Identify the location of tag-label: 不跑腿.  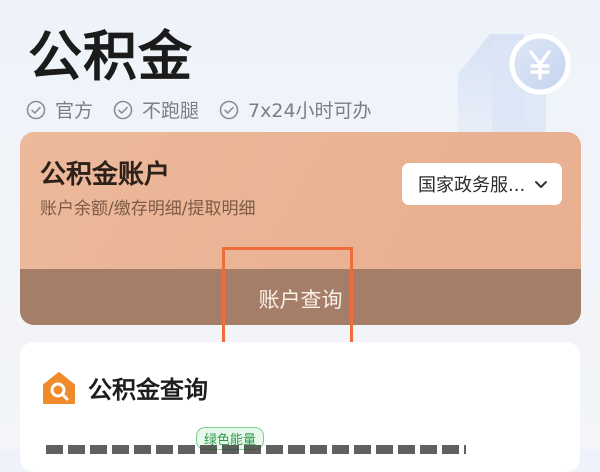
(171, 111).